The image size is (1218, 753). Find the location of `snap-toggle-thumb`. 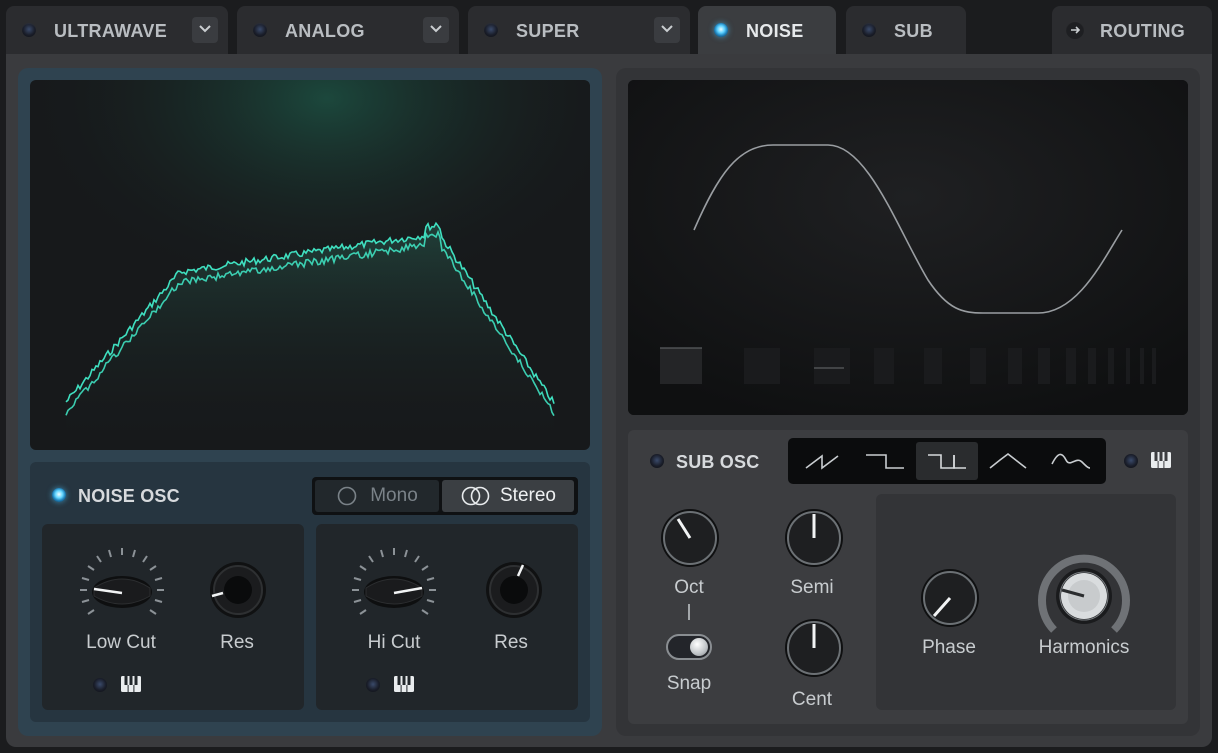

snap-toggle-thumb is located at coordinates (699, 647).